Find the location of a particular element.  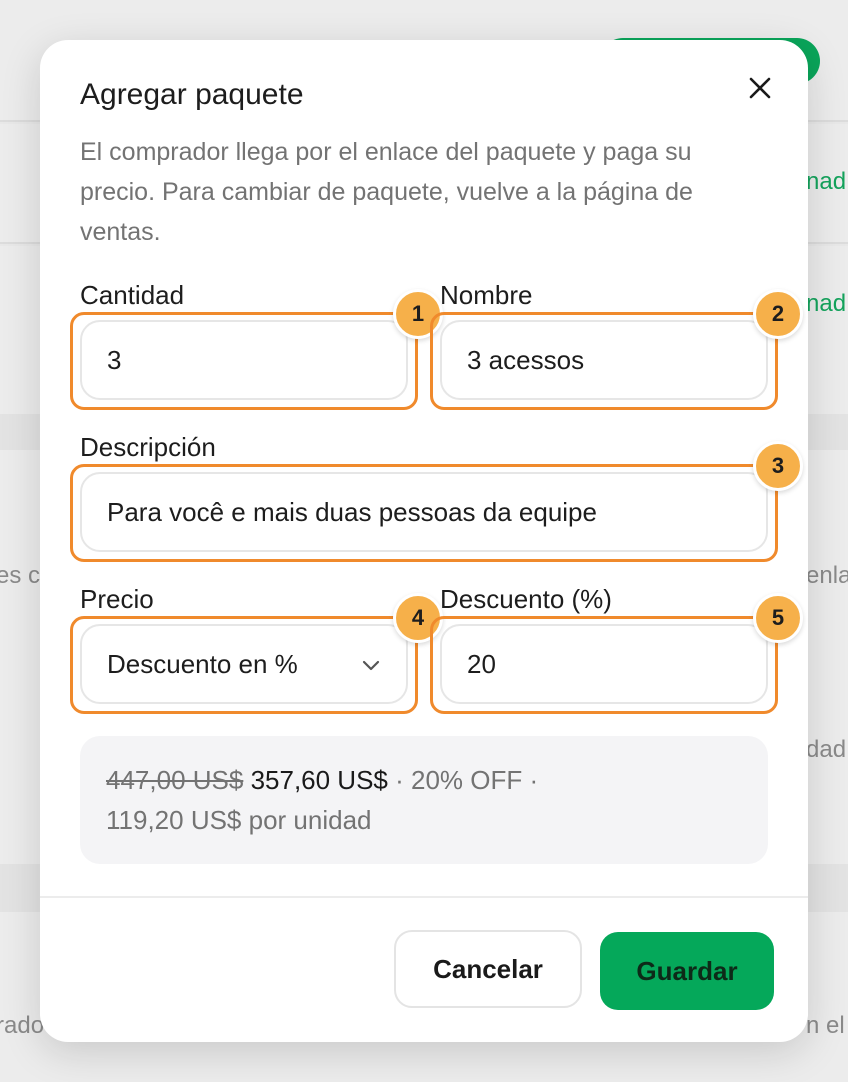

background-text: enla is located at coordinates (827, 575).